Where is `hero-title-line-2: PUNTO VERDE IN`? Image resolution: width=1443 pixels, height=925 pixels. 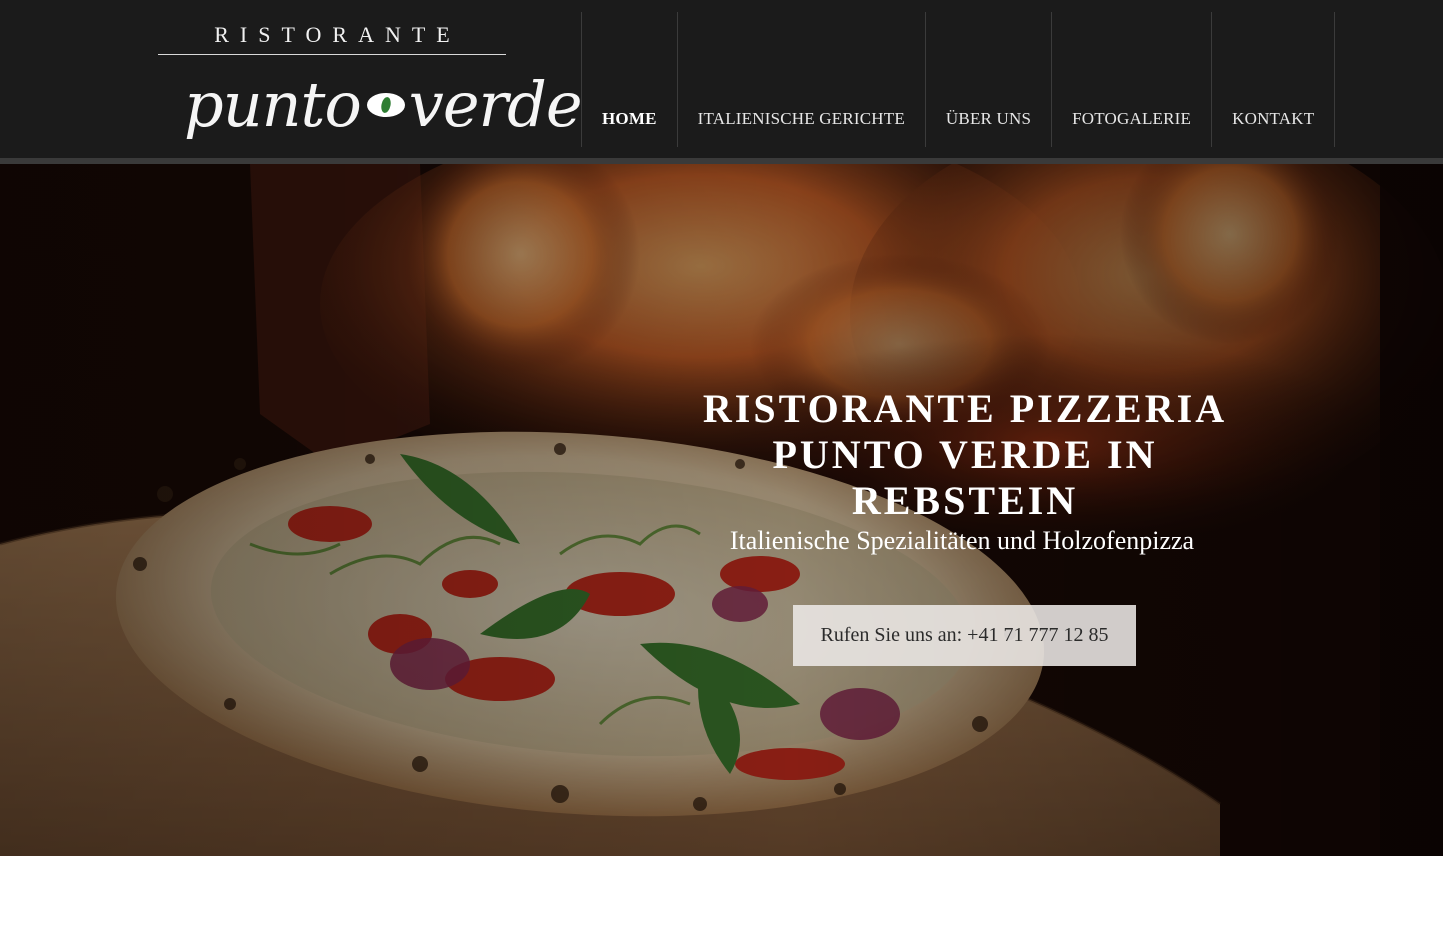 hero-title-line-2: PUNTO VERDE IN is located at coordinates (965, 454).